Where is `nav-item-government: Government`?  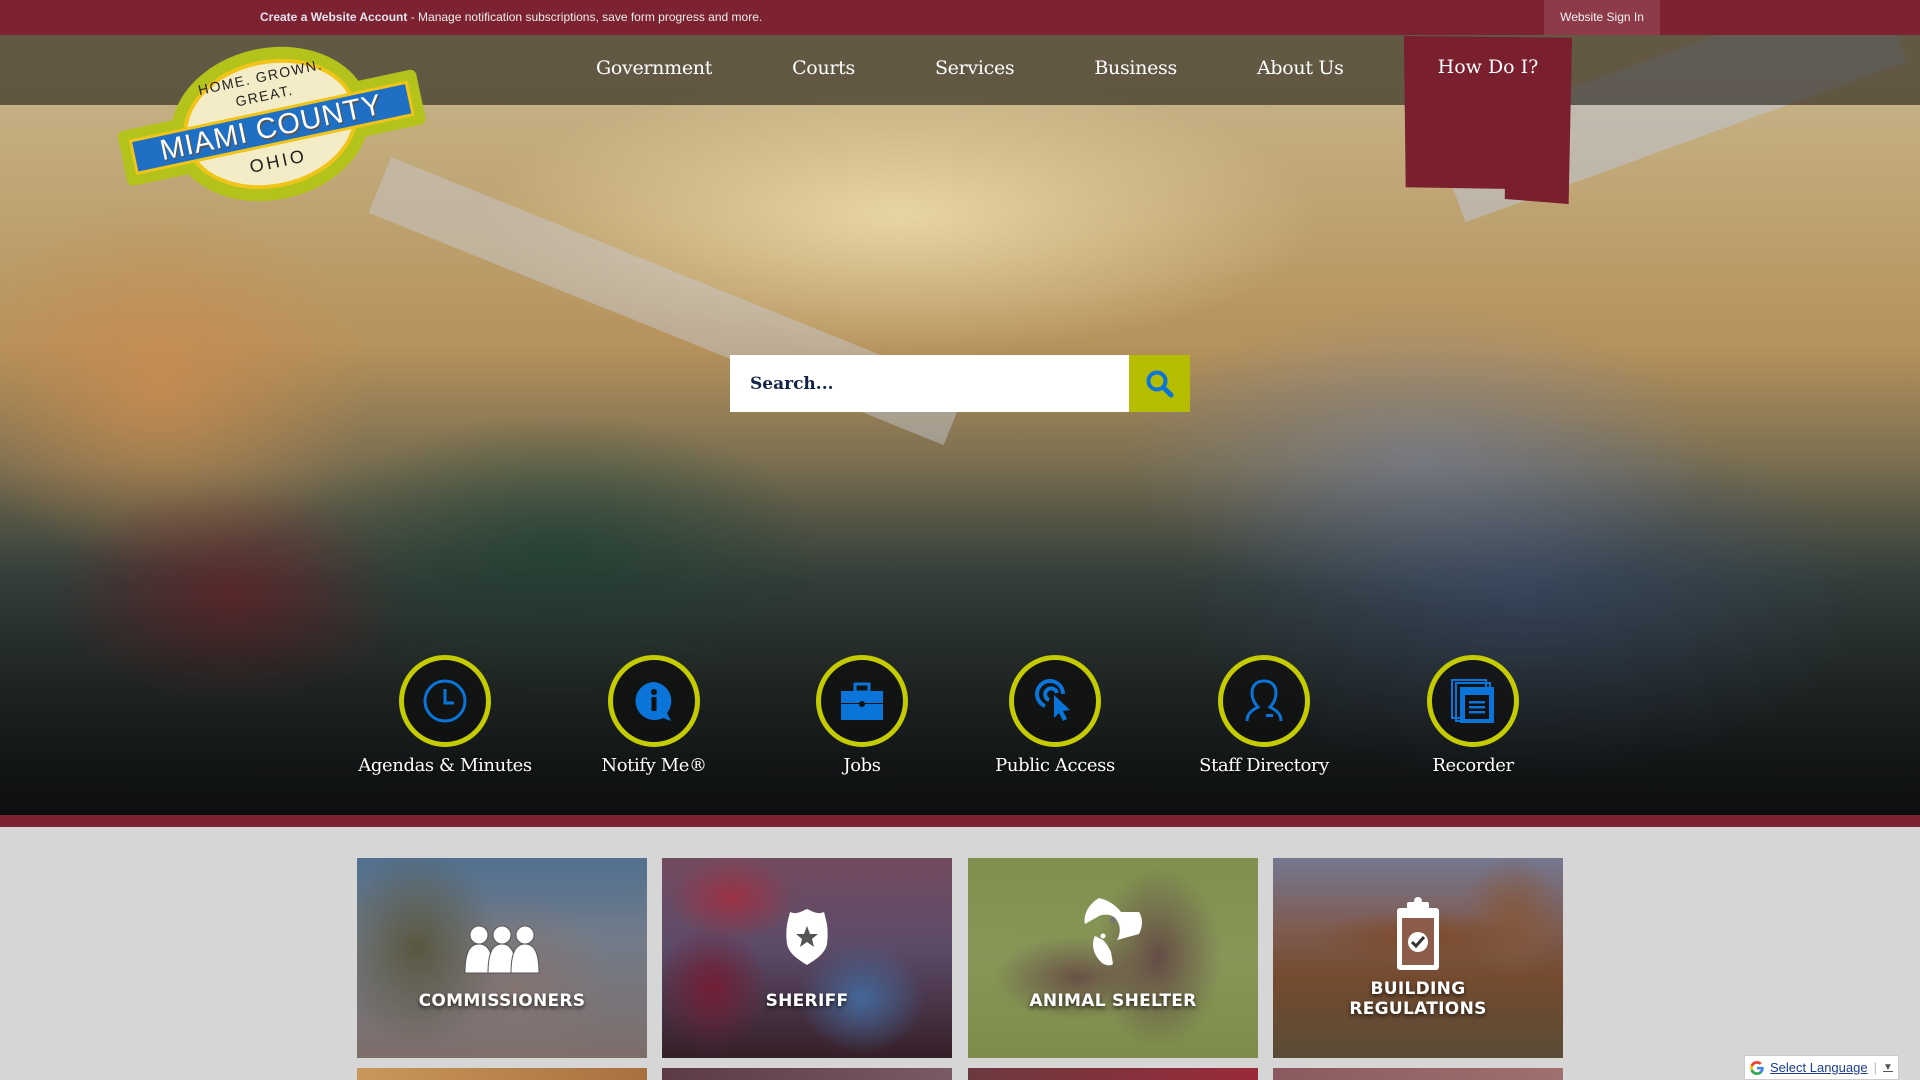 nav-item-government: Government is located at coordinates (654, 70).